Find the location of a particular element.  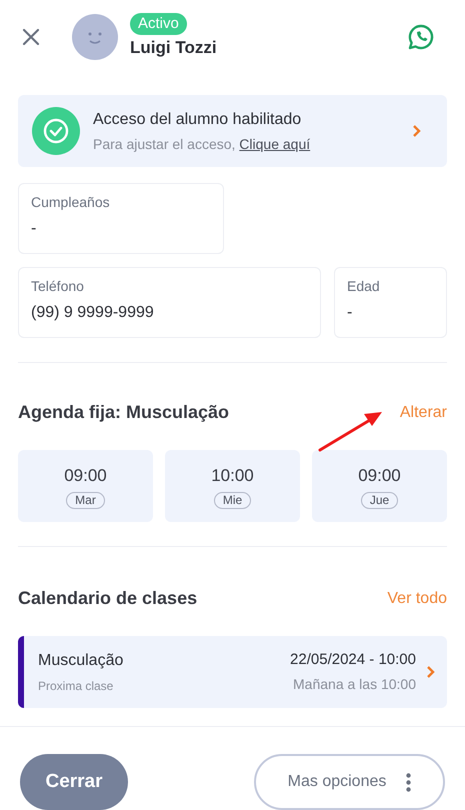

day-tag: Mar is located at coordinates (85, 501).